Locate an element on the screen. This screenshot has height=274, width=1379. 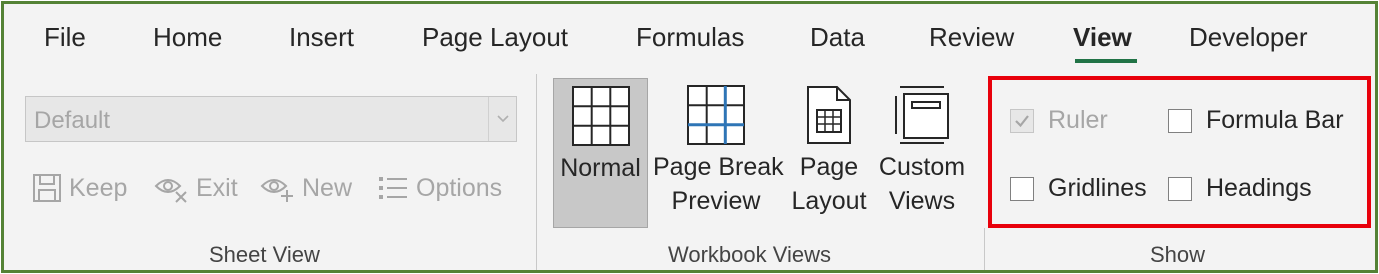
normal-grid-icon is located at coordinates (600, 116).